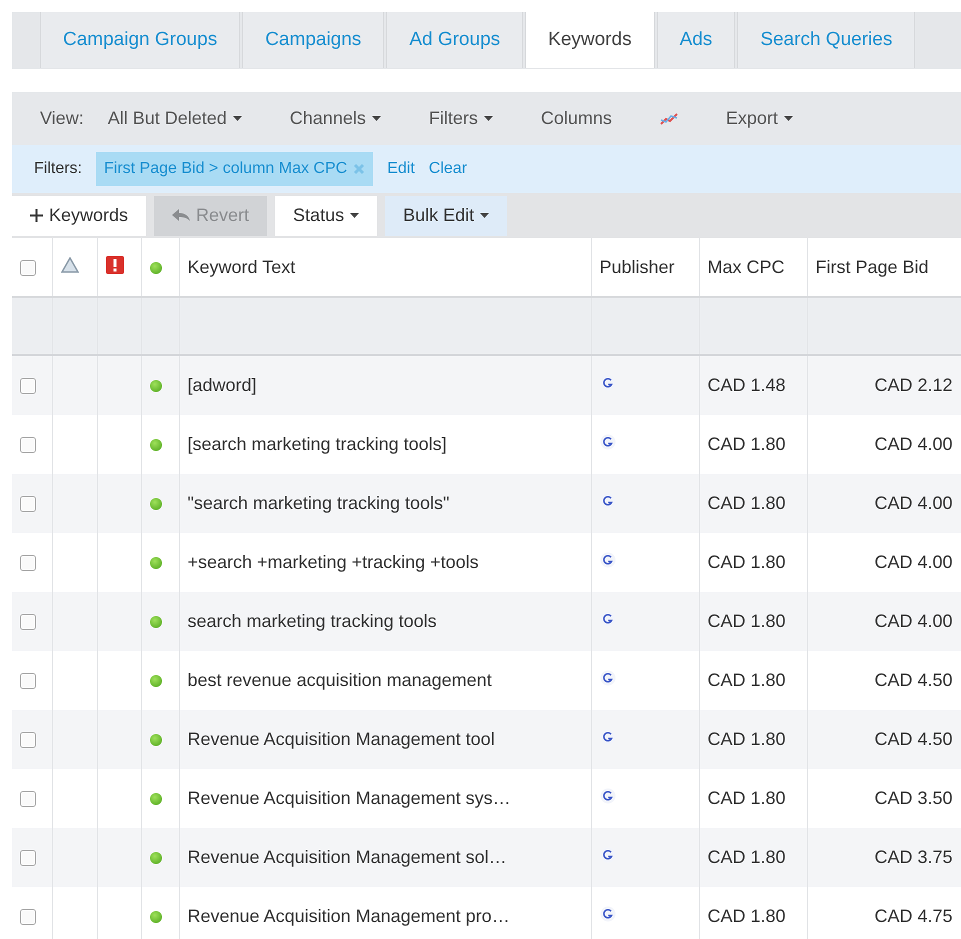  Describe the element at coordinates (872, 266) in the screenshot. I see `column-header: First Page Bid` at that location.